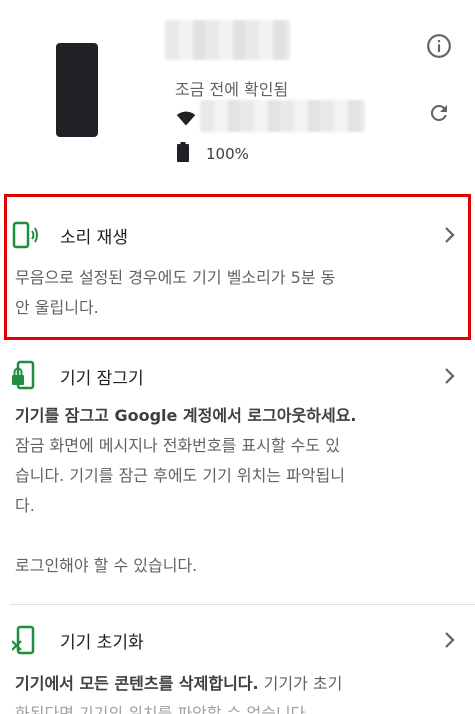 The image size is (475, 714). What do you see at coordinates (232, 89) in the screenshot?
I see `last-checked-text: 조금 전에 확인됨` at bounding box center [232, 89].